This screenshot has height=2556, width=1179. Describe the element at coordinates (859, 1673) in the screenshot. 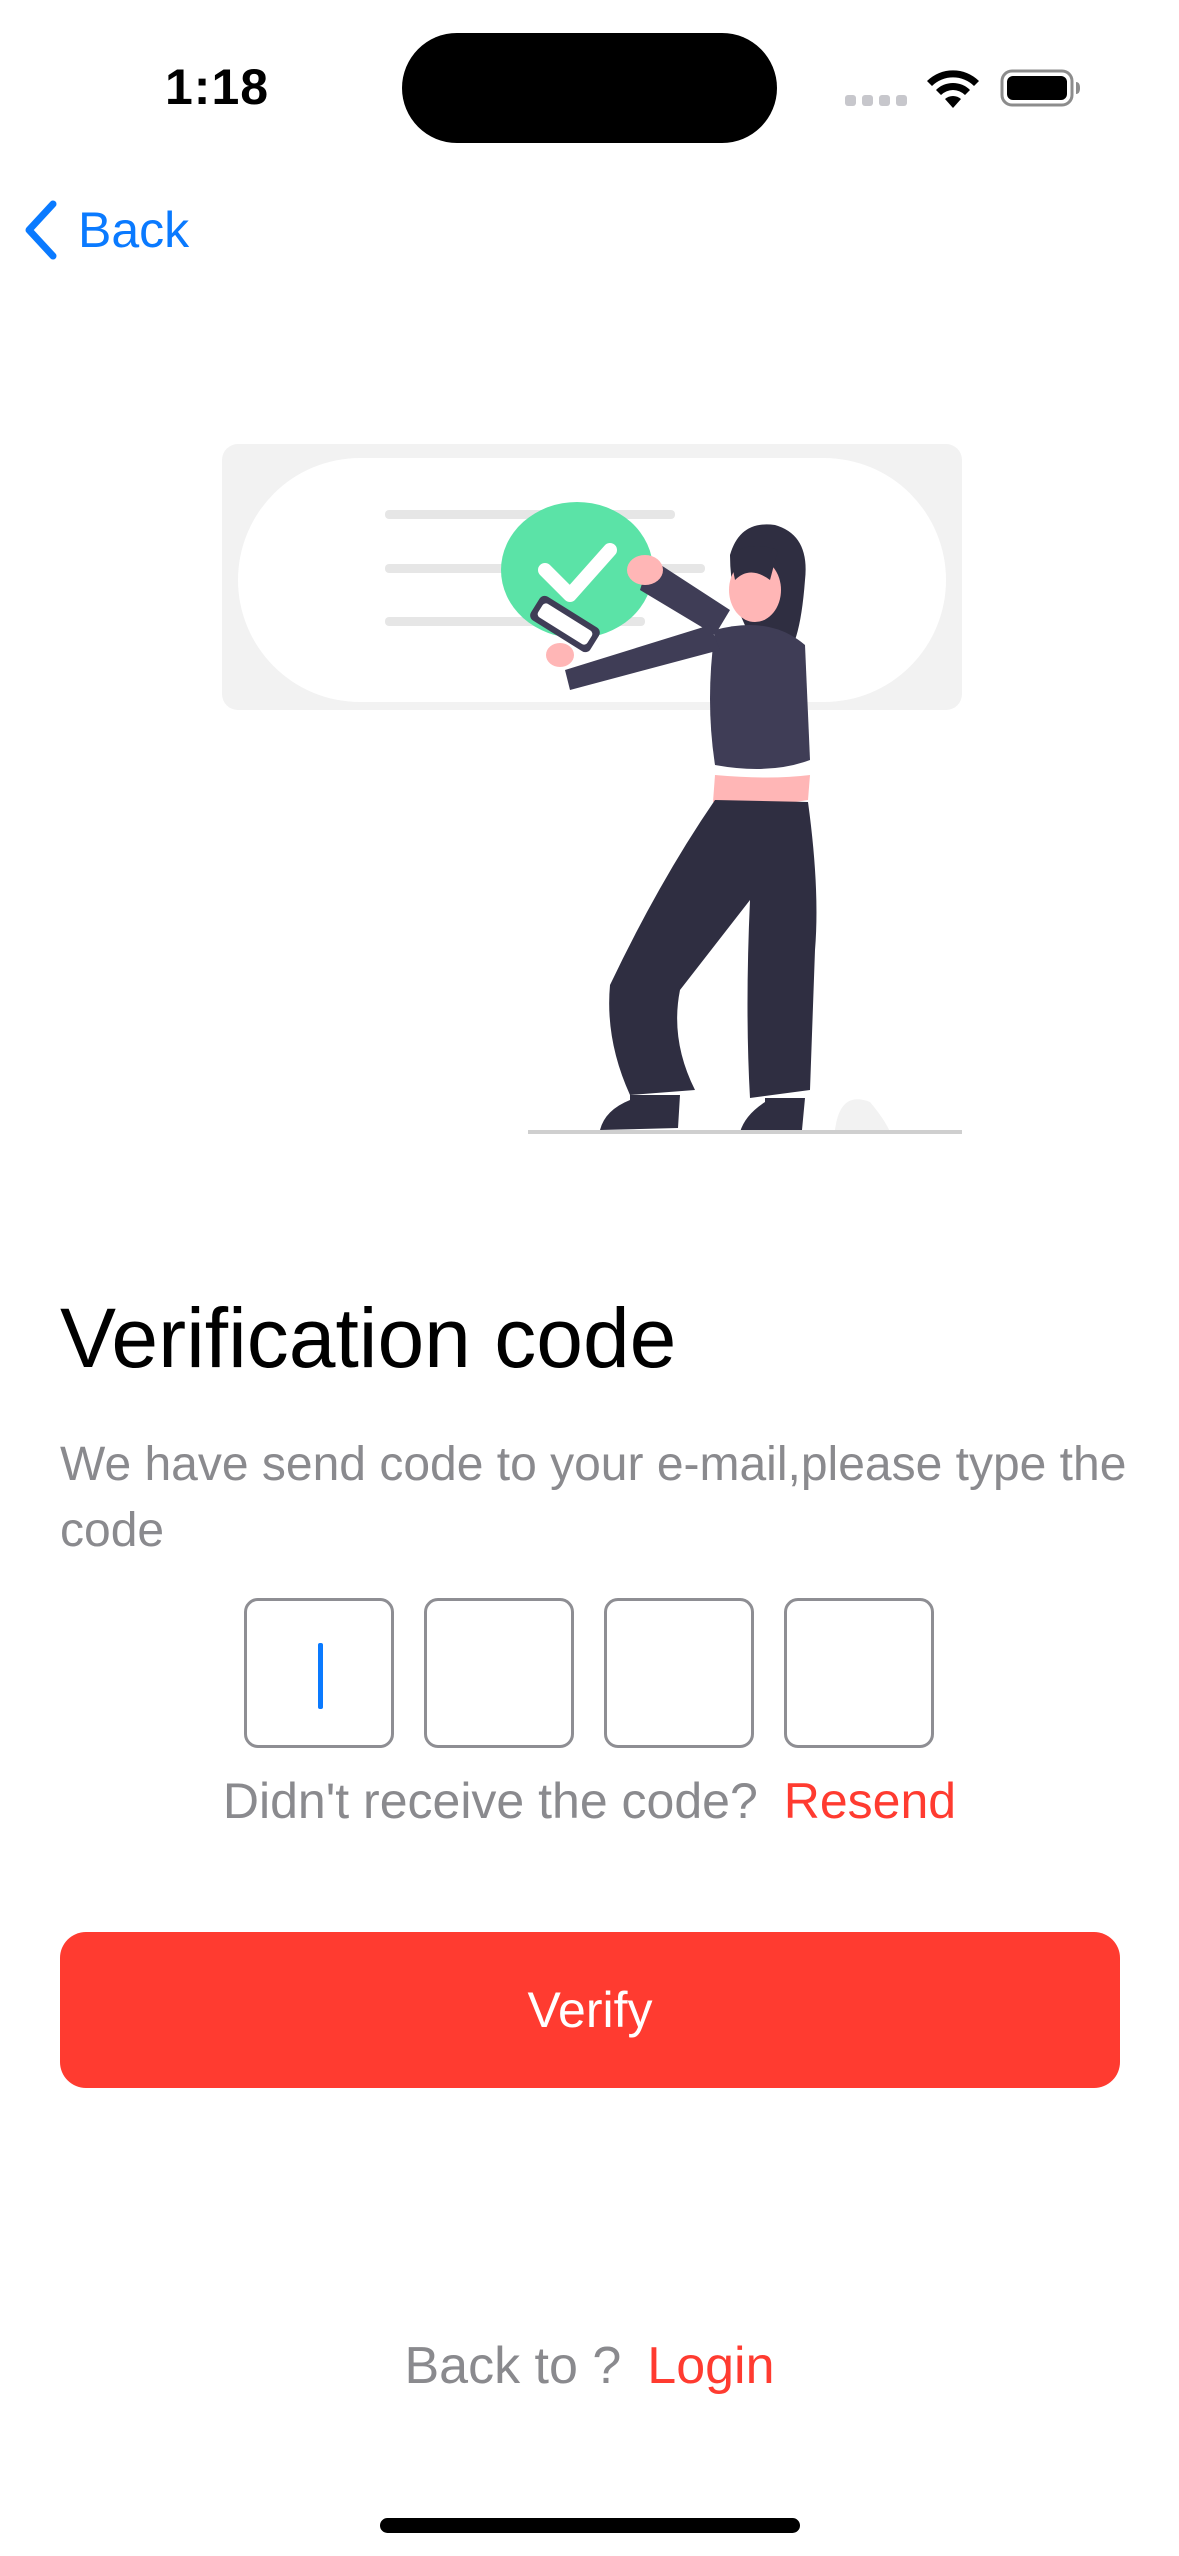

I see `code-digit-4-input` at that location.